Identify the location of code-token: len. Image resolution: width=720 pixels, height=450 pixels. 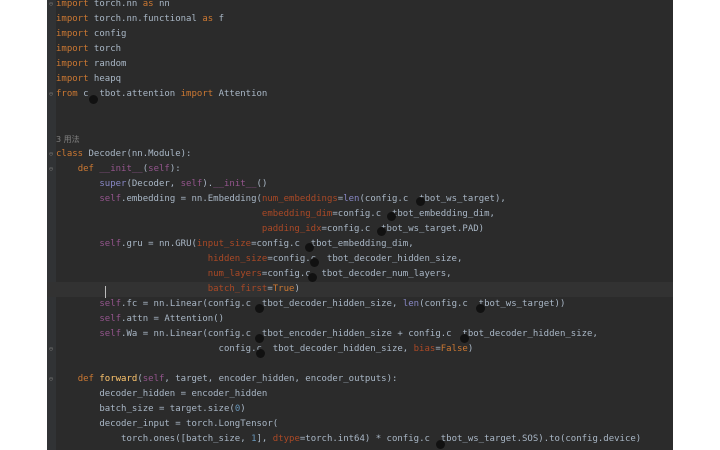
(351, 199).